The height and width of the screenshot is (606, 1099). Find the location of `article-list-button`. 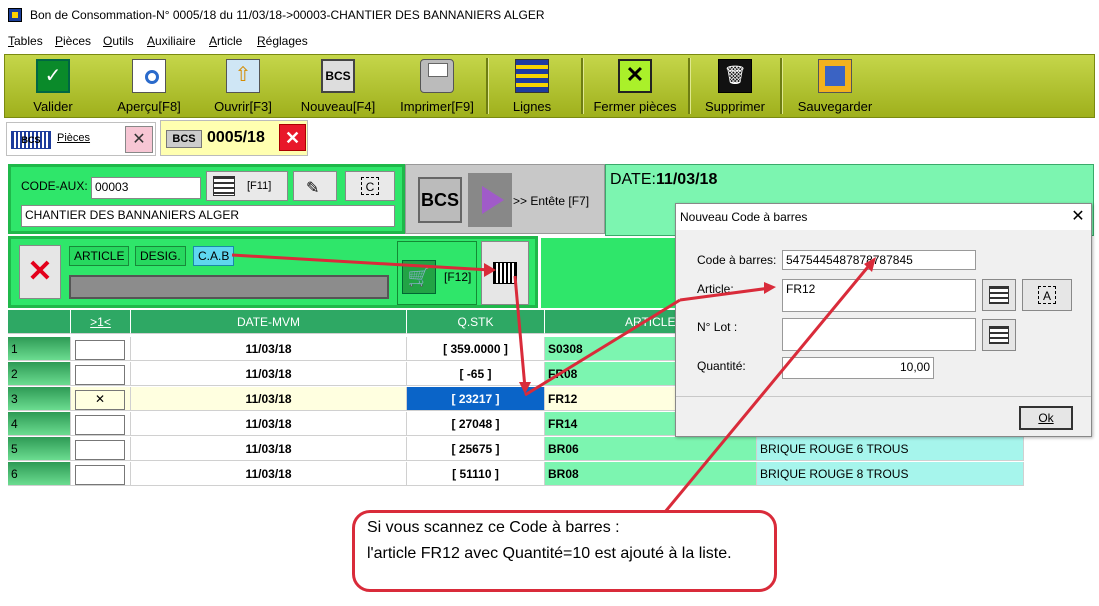

article-list-button is located at coordinates (999, 295).